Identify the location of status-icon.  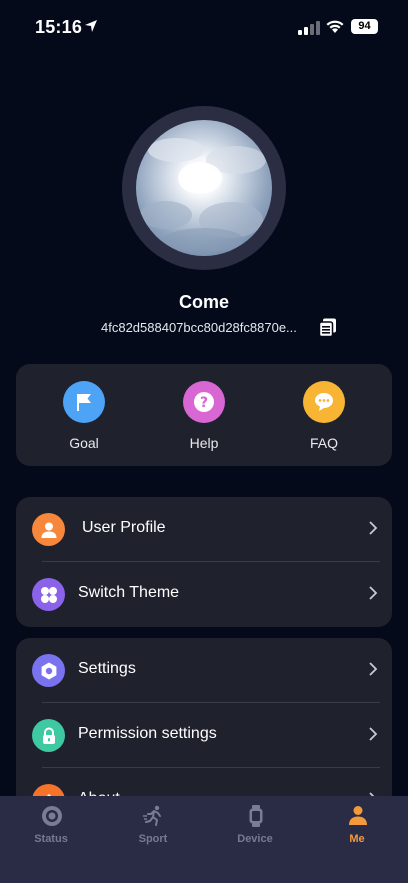
(52, 816).